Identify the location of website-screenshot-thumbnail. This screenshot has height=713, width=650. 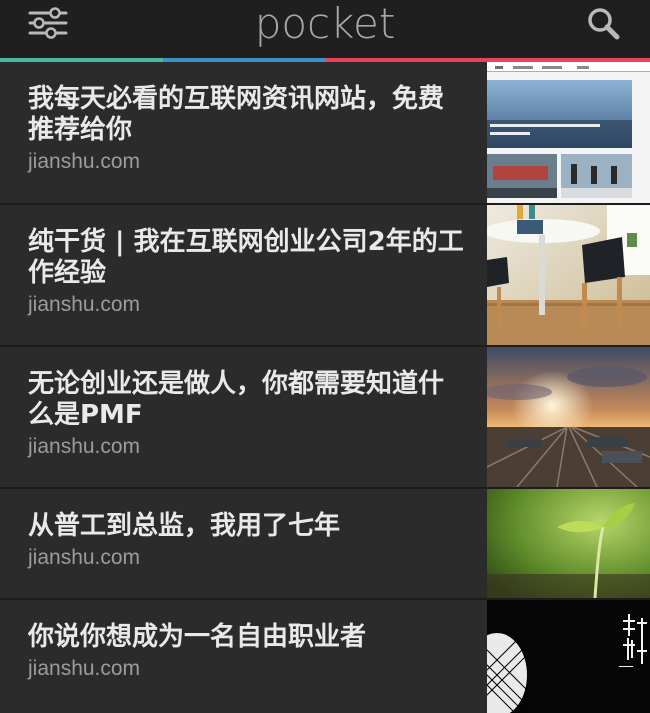
(568, 132).